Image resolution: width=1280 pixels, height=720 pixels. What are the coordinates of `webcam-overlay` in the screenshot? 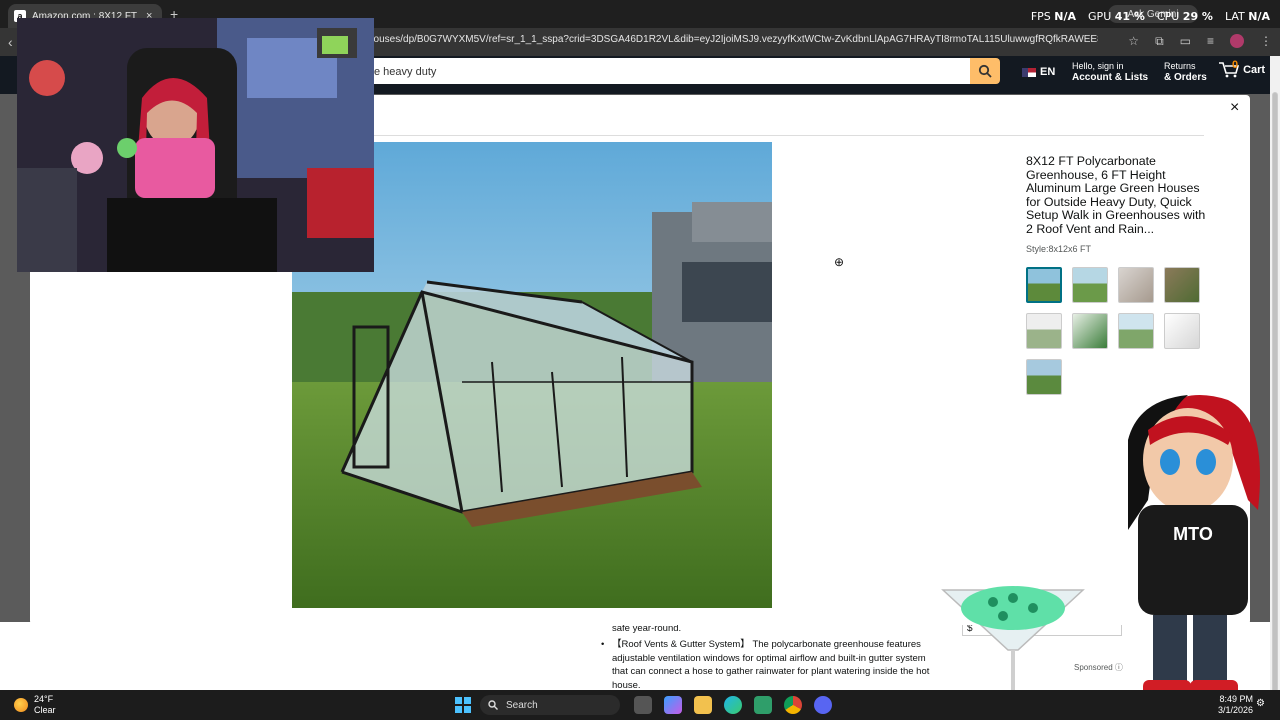 It's located at (195, 145).